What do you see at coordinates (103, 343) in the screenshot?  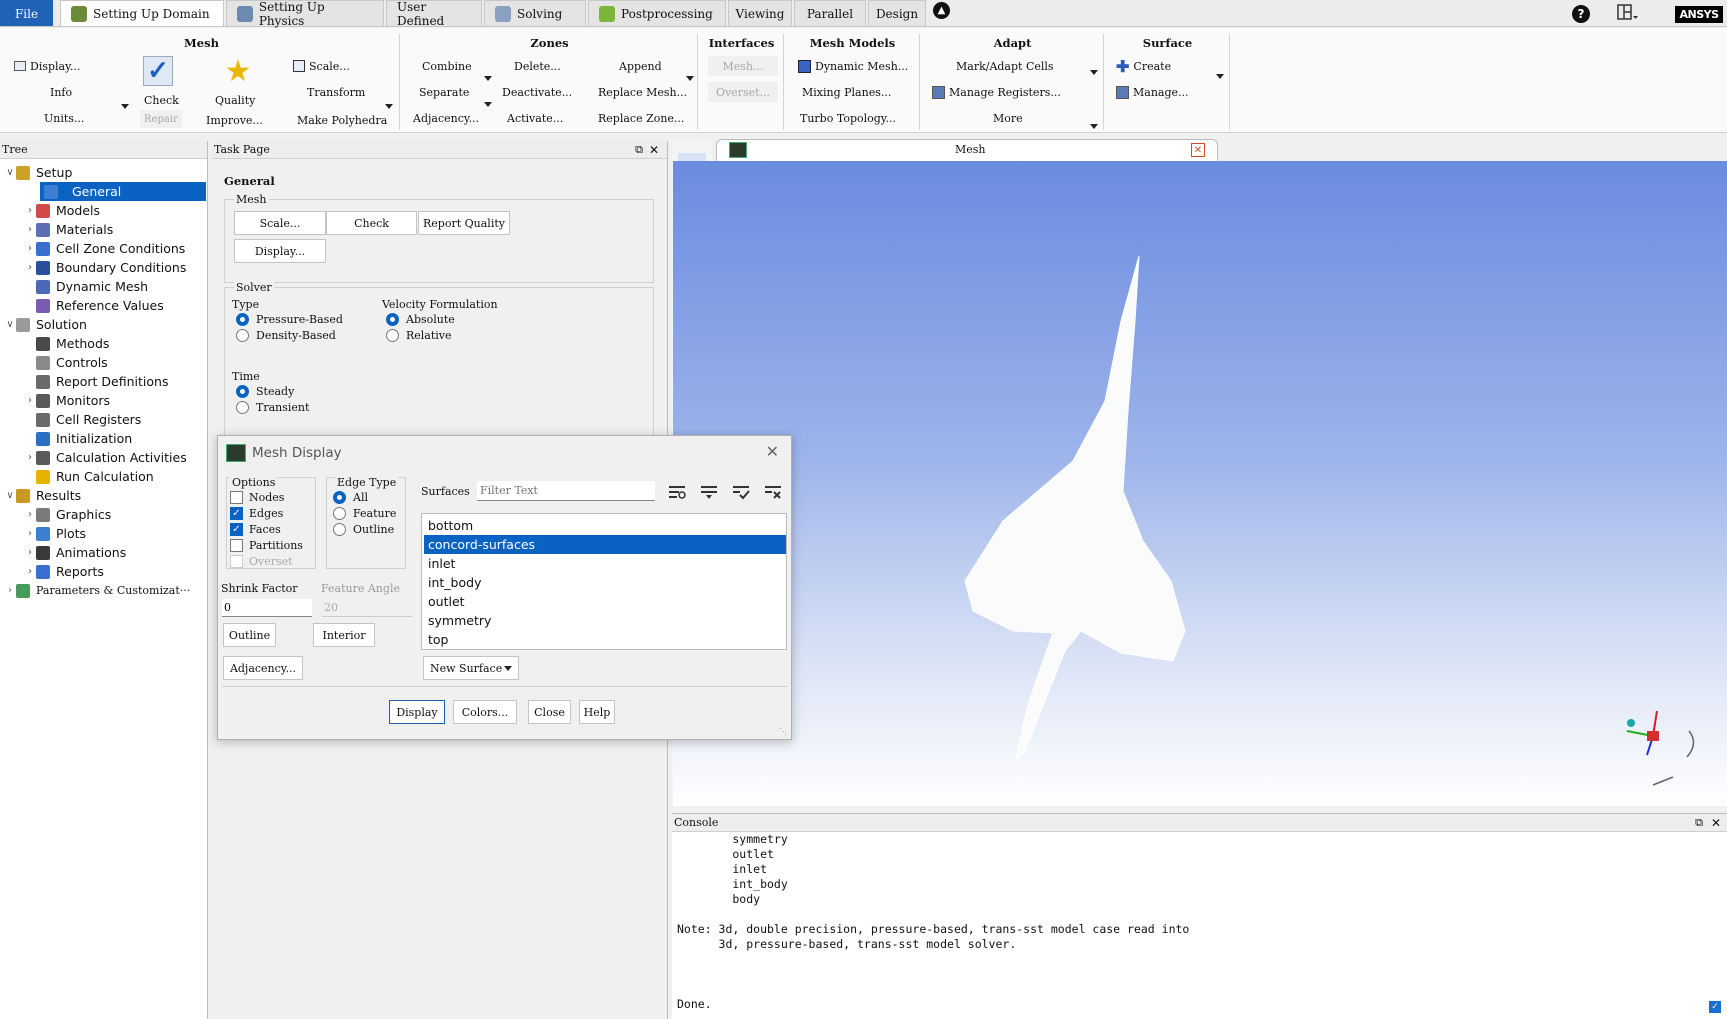 I see `tree-item: Methods` at bounding box center [103, 343].